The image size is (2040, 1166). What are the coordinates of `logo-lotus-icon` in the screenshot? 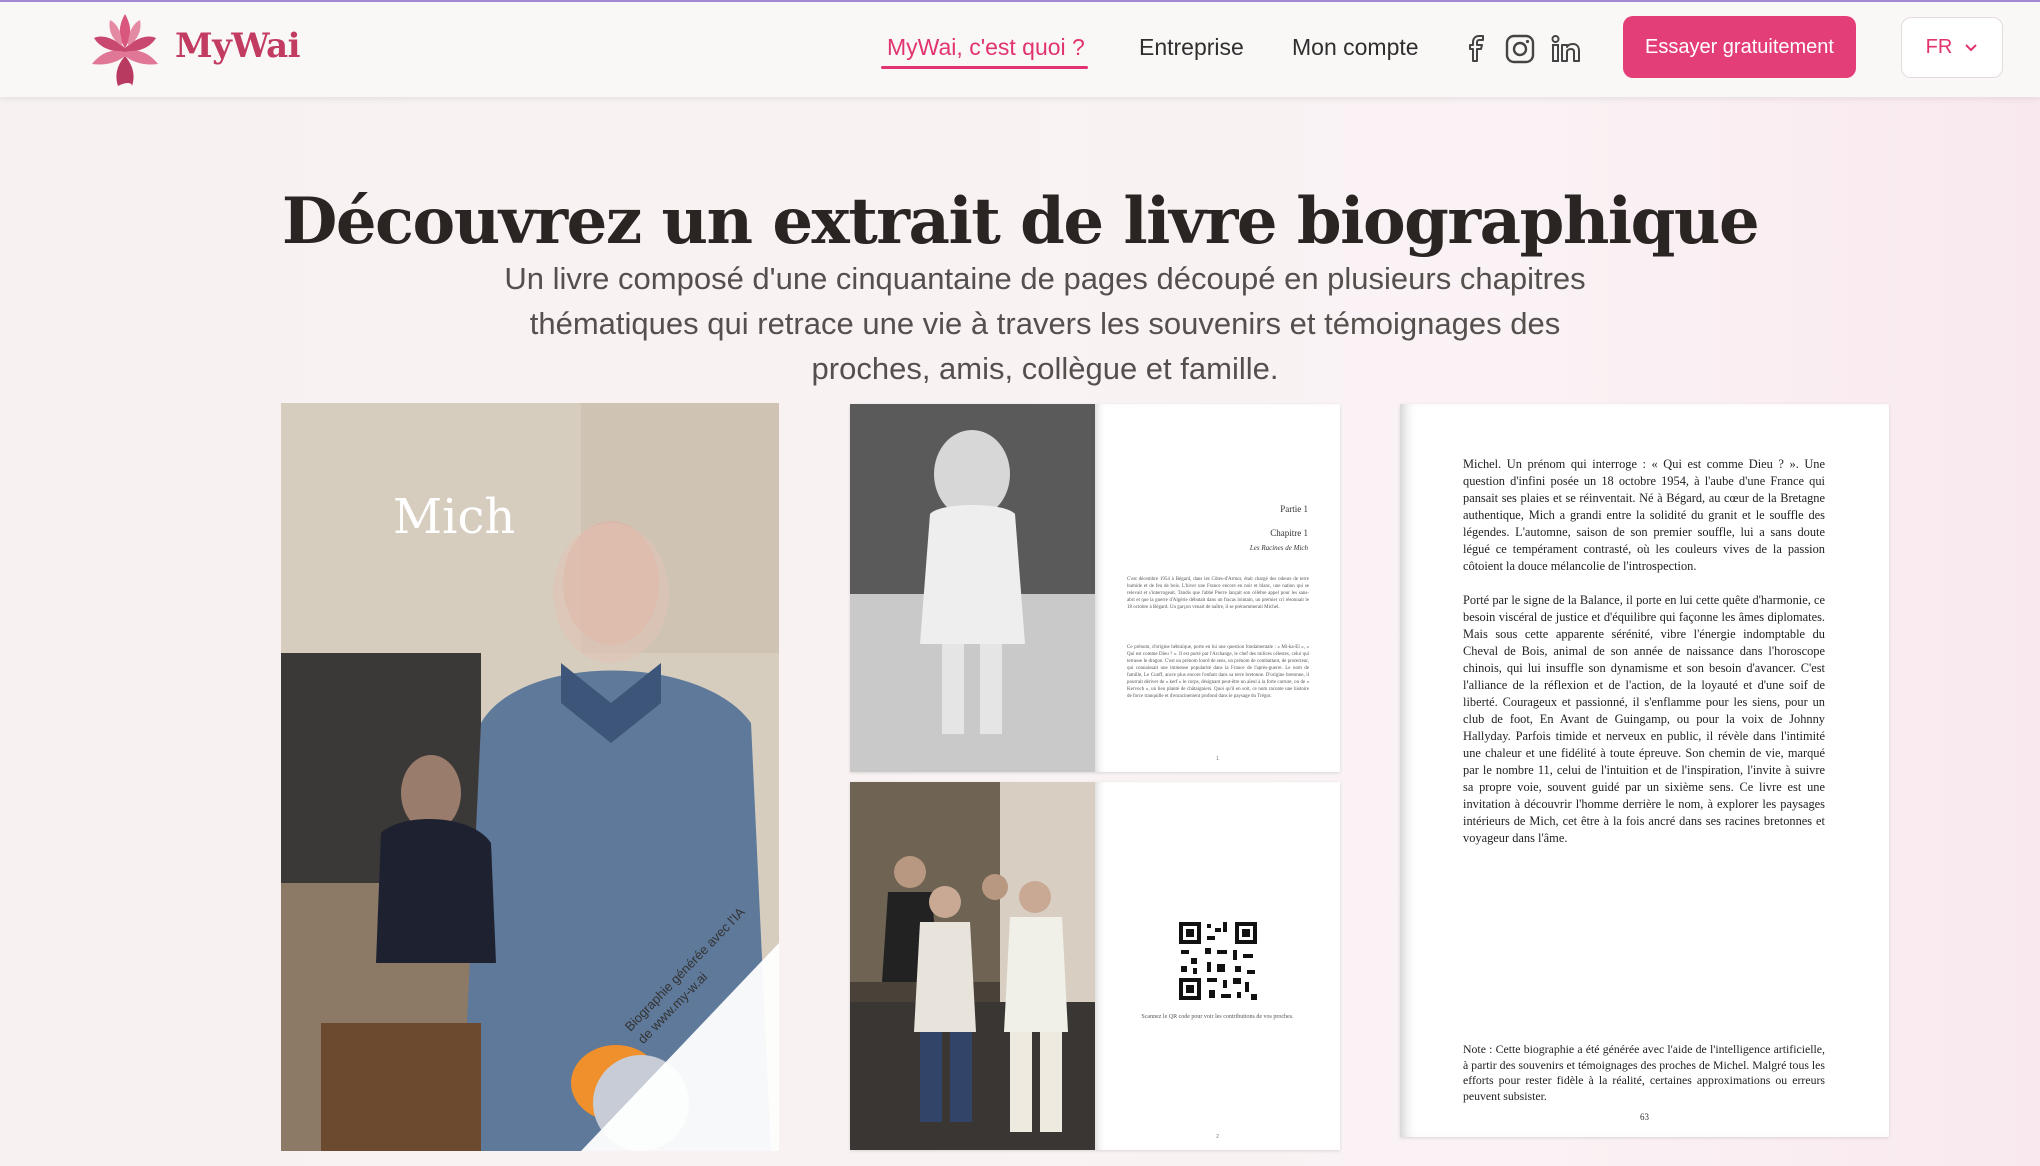 It's located at (125, 49).